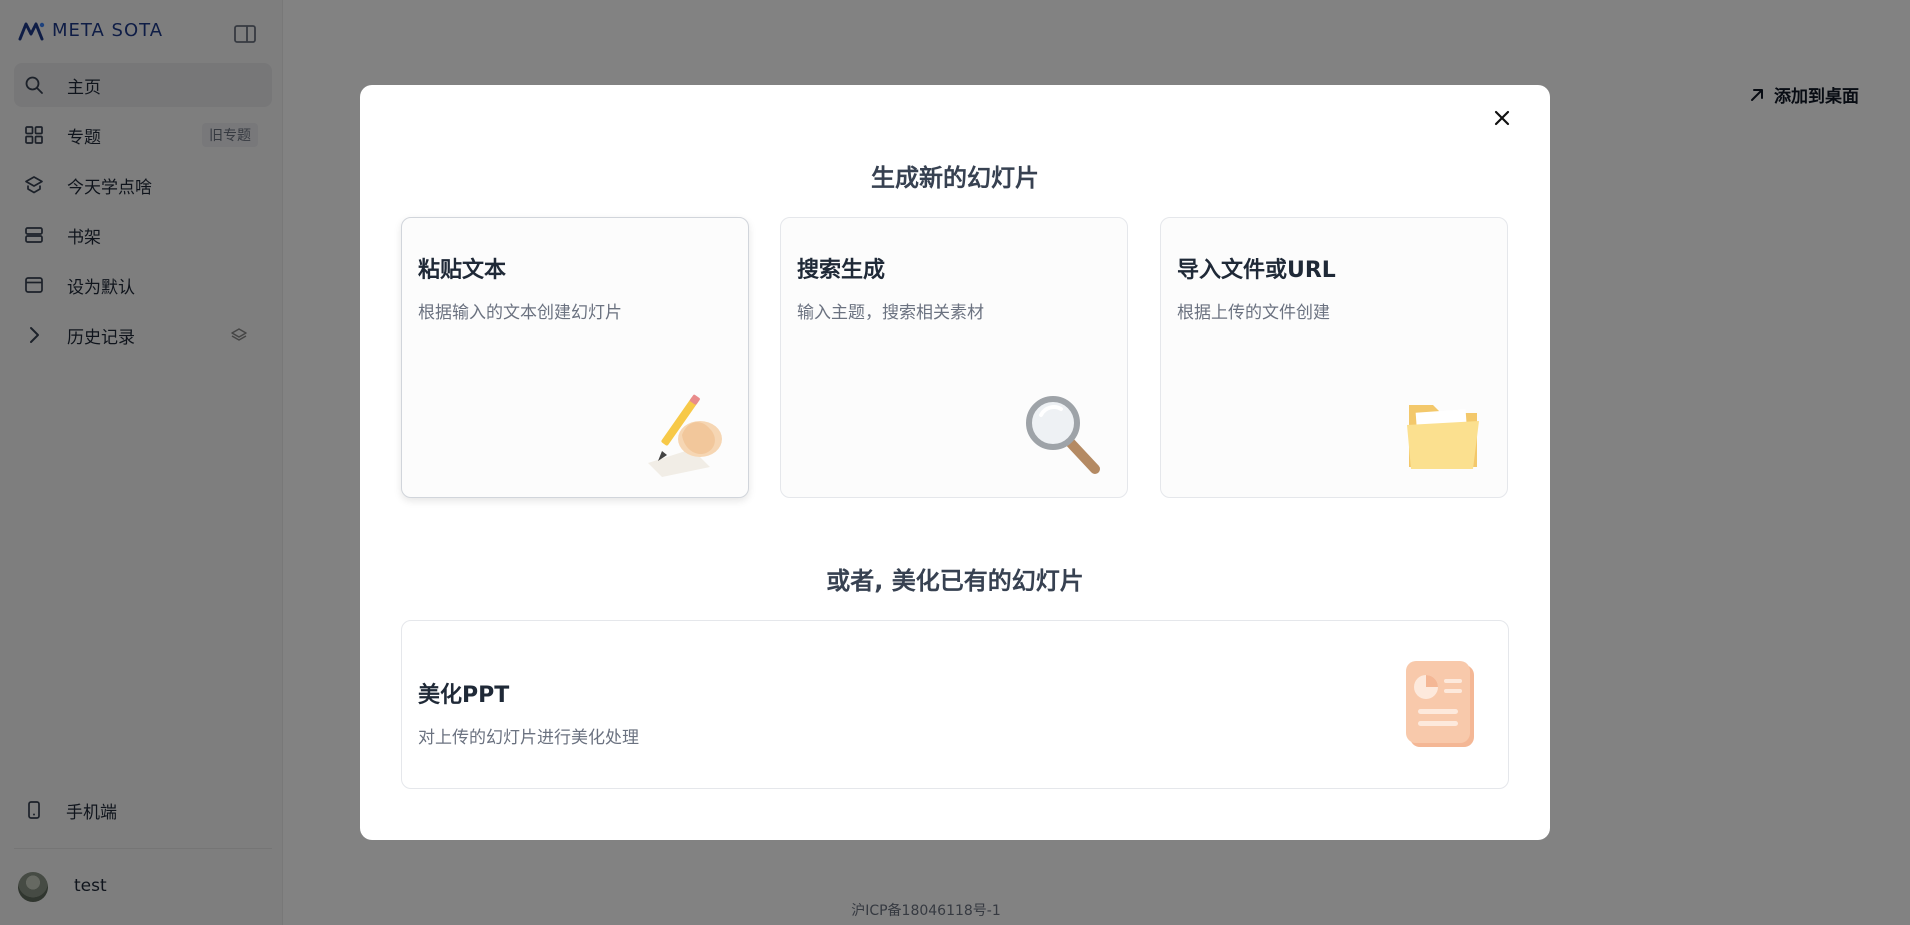 The height and width of the screenshot is (925, 1910). I want to click on card-description: 根据输入的文本创建幻灯片, so click(520, 313).